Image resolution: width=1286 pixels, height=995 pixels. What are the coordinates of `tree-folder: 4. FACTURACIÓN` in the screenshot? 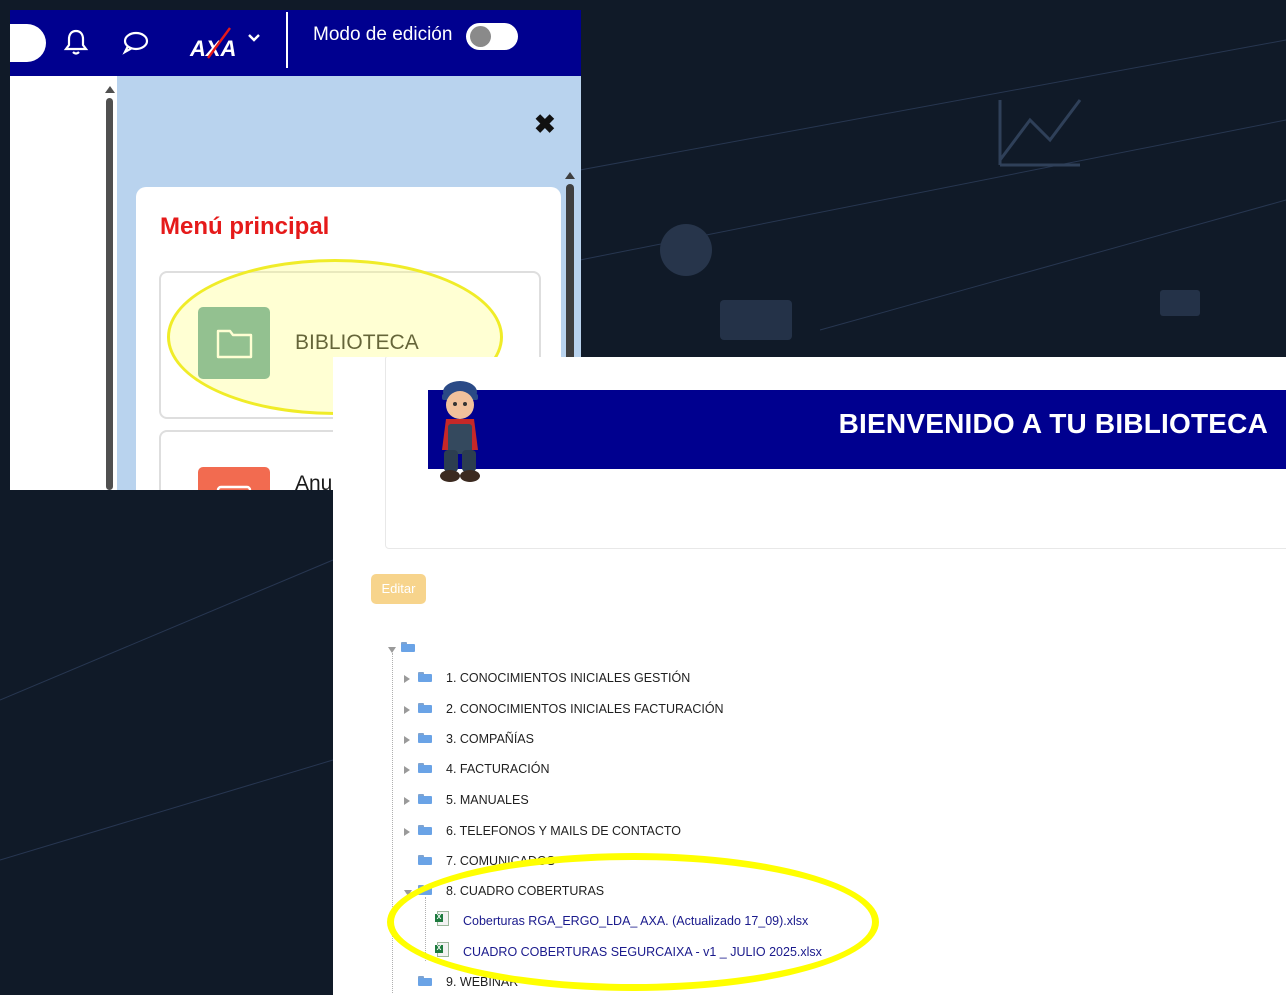 It's located at (604, 771).